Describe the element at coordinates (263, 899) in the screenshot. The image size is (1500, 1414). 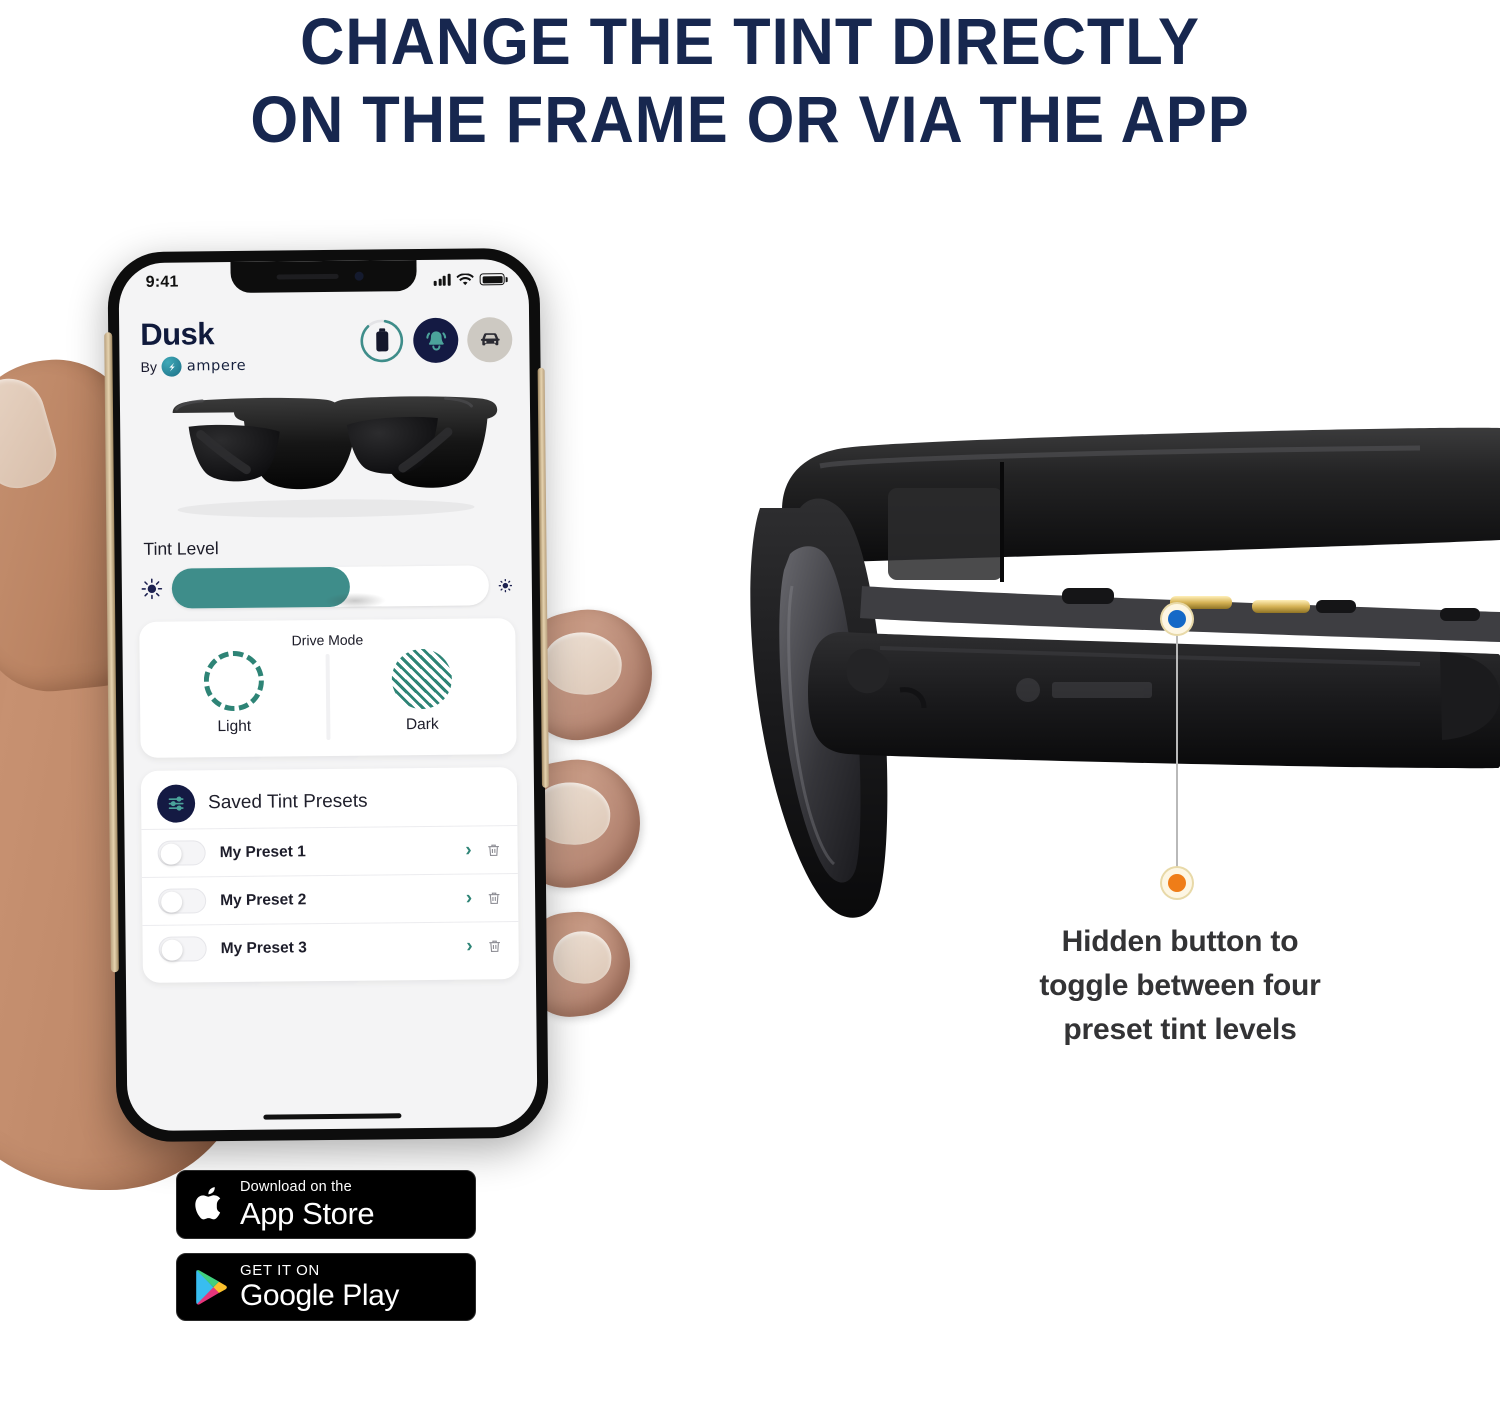
I see `preset-name: My Preset 2` at that location.